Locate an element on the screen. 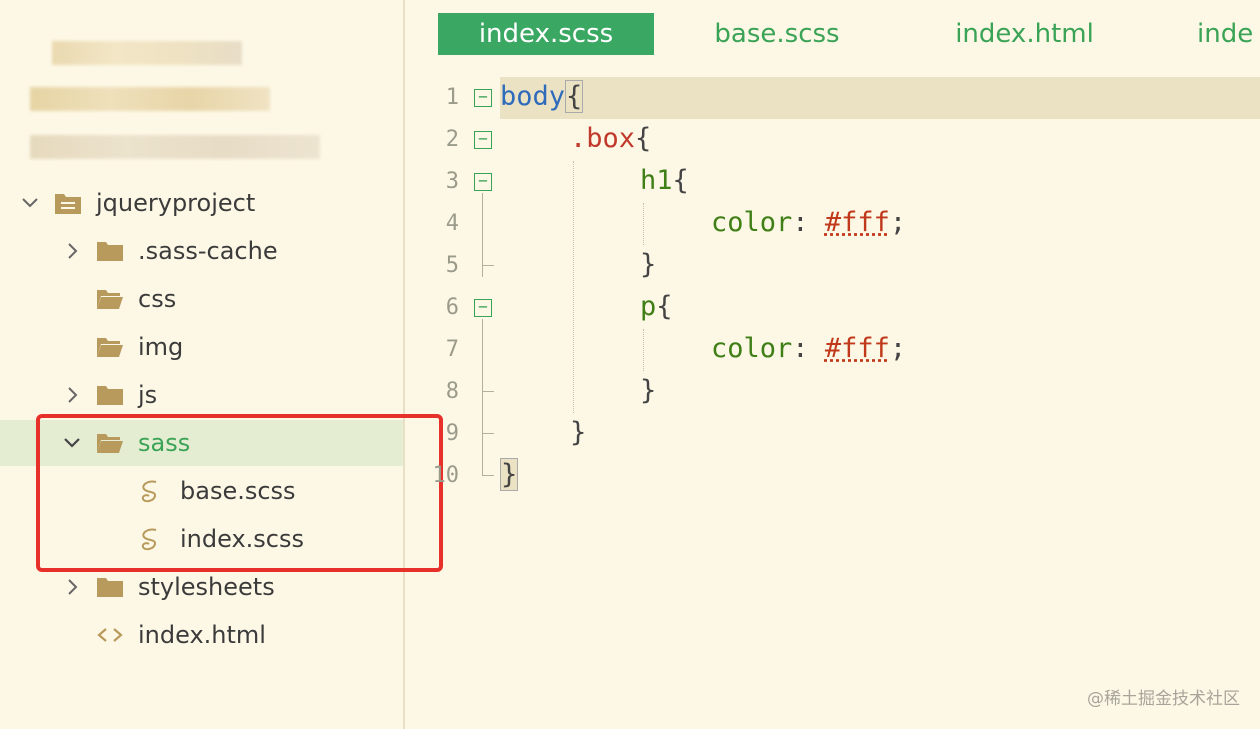  html-file-icon is located at coordinates (110, 635).